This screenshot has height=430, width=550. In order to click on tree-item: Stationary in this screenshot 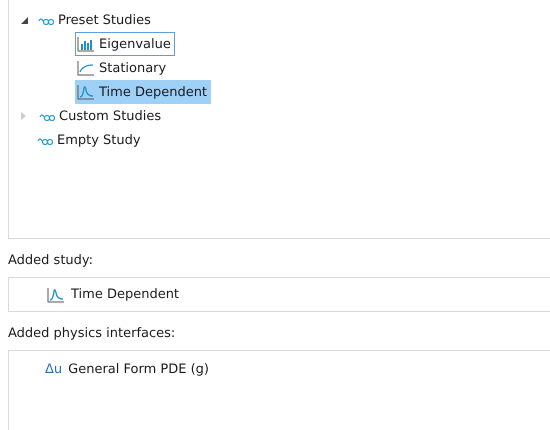, I will do `click(122, 68)`.